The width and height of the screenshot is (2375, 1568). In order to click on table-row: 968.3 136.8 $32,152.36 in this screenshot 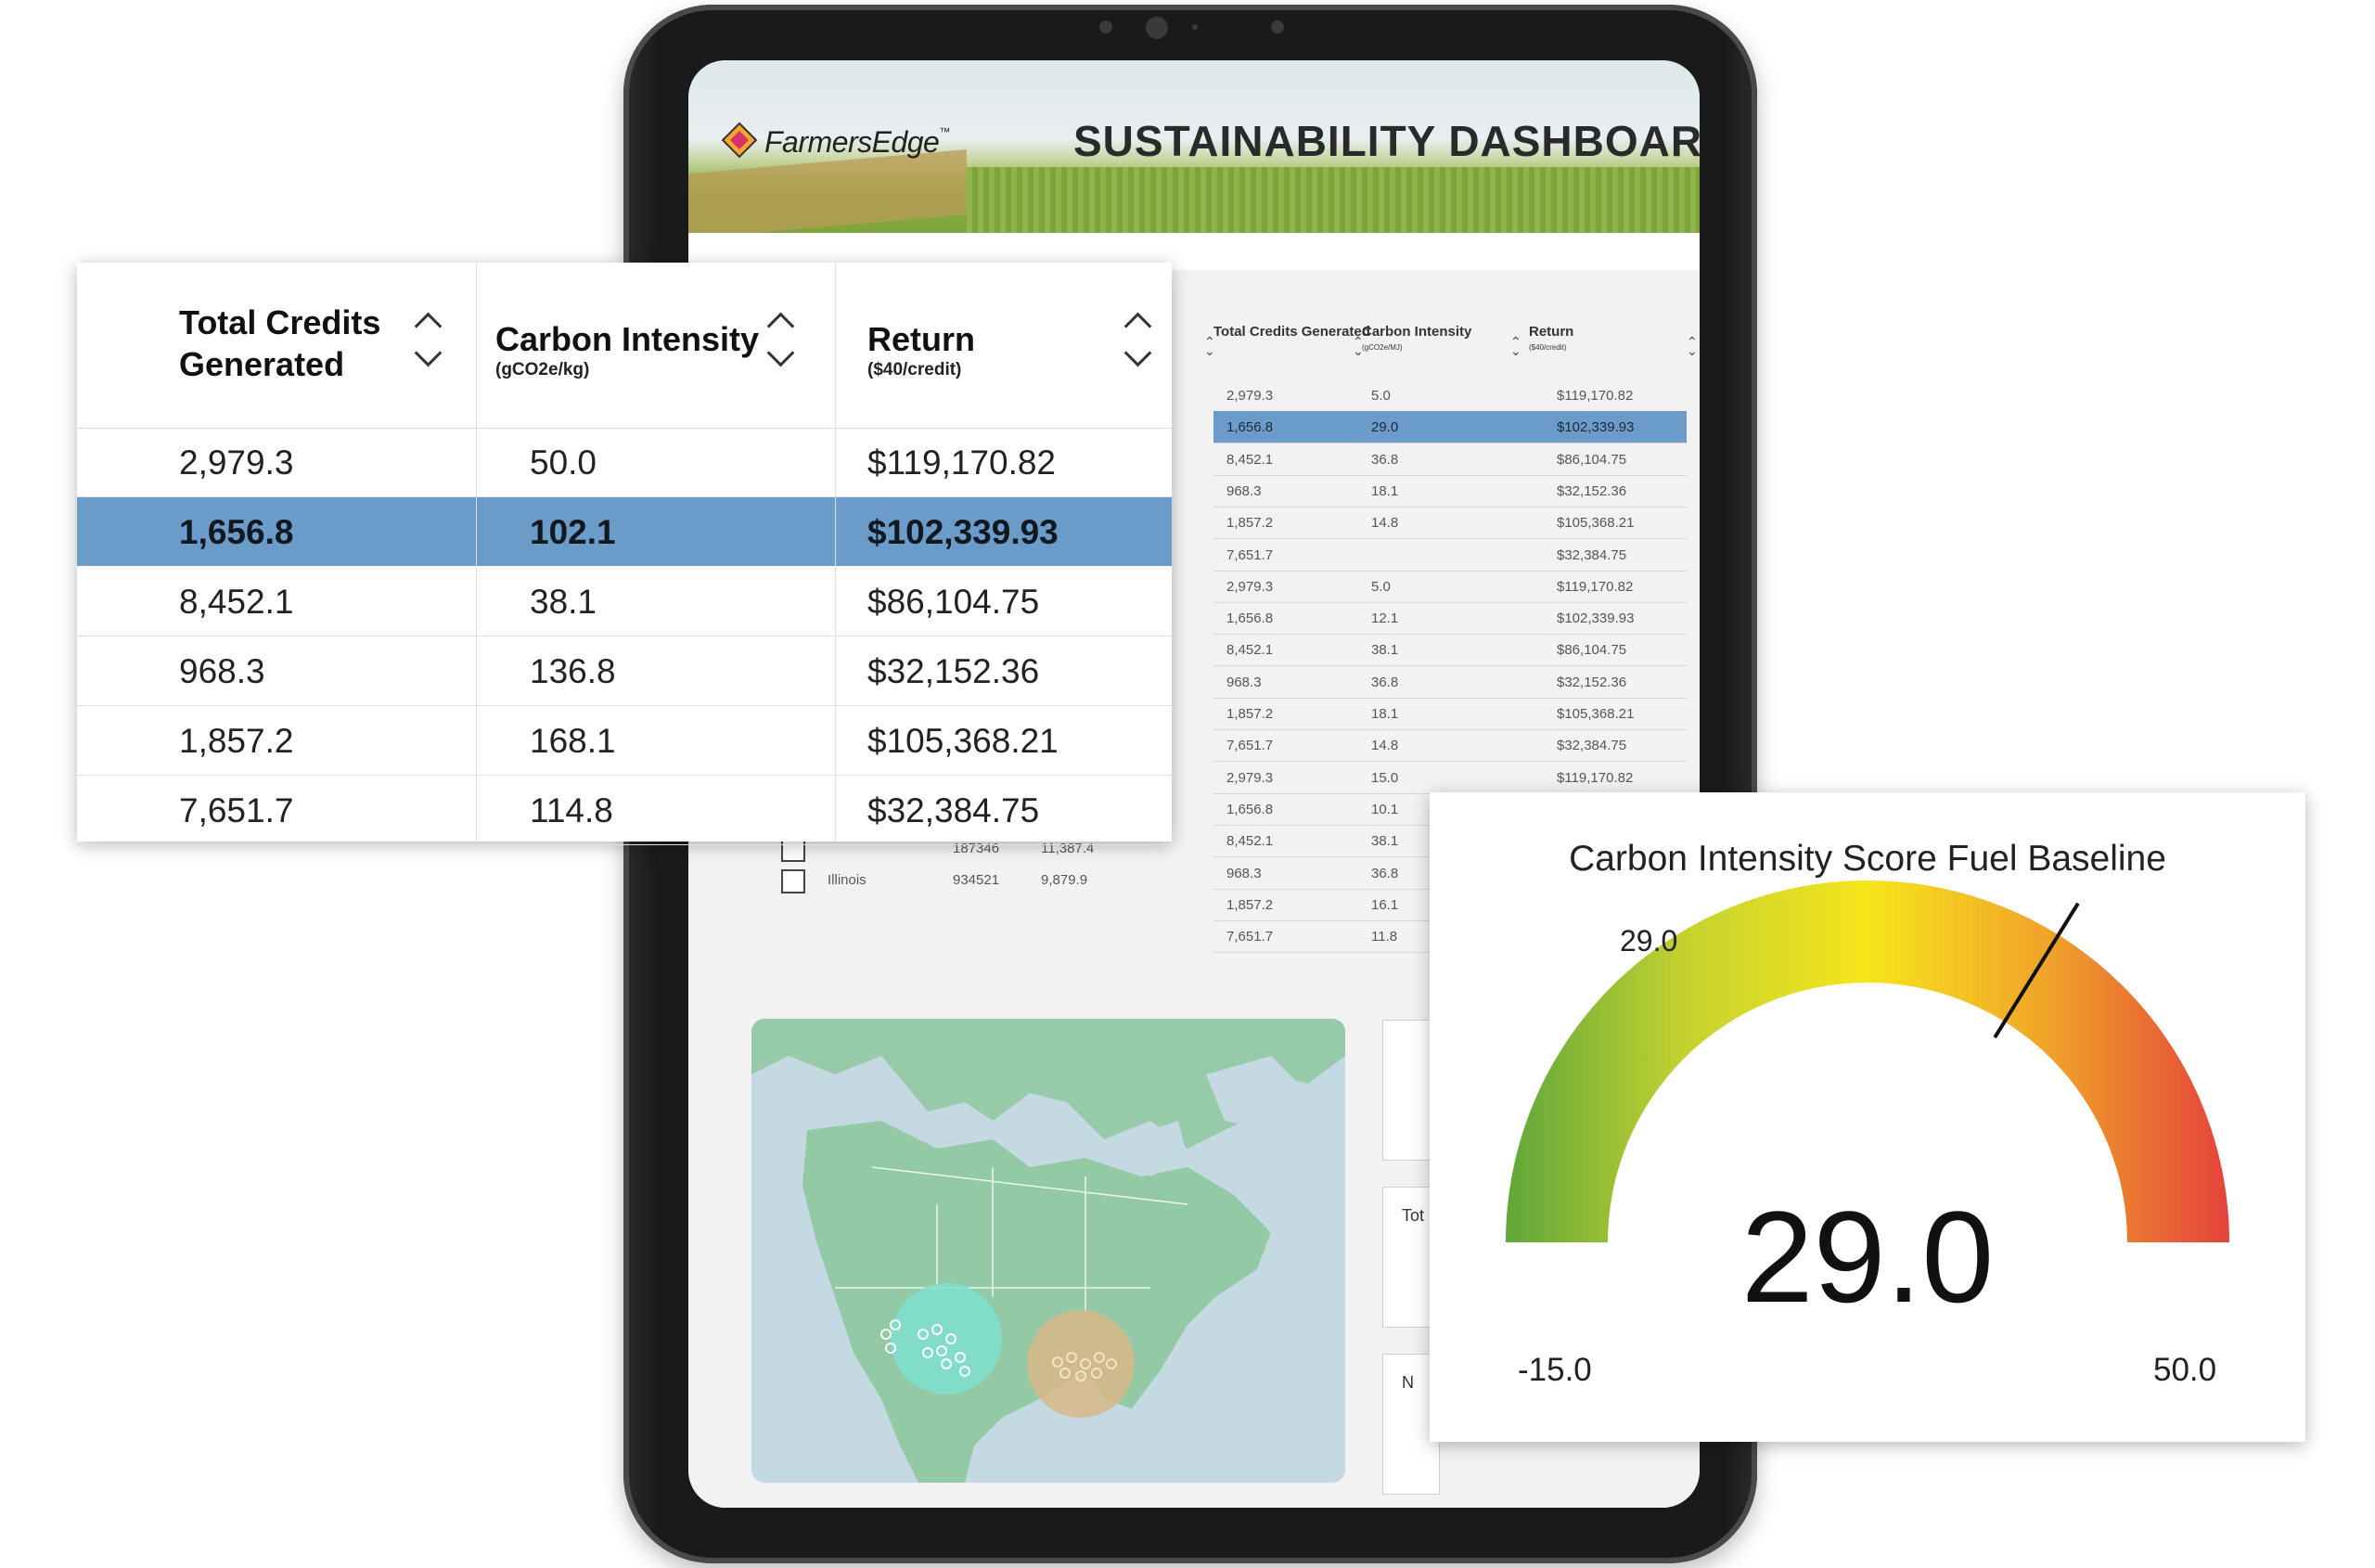, I will do `click(624, 671)`.